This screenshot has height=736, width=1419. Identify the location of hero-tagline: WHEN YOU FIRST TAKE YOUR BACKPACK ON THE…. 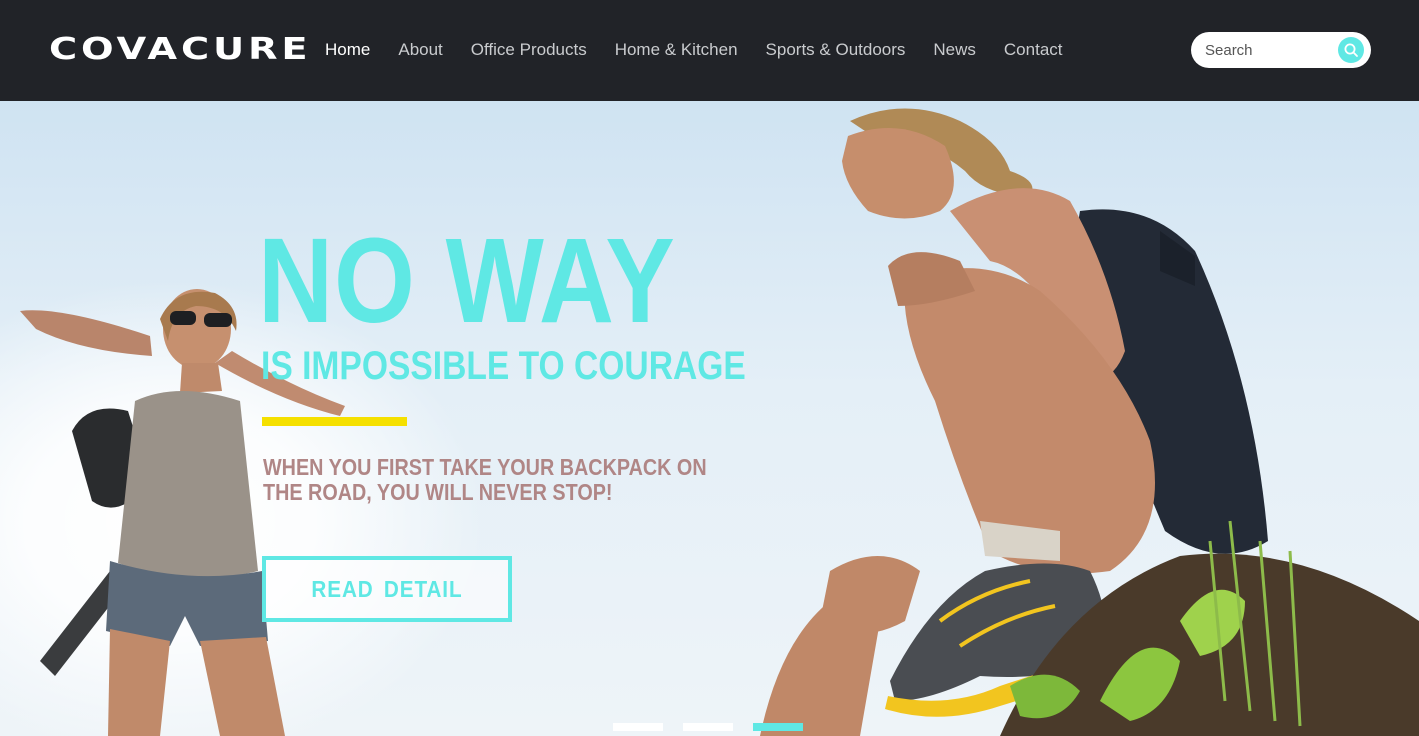
(485, 479).